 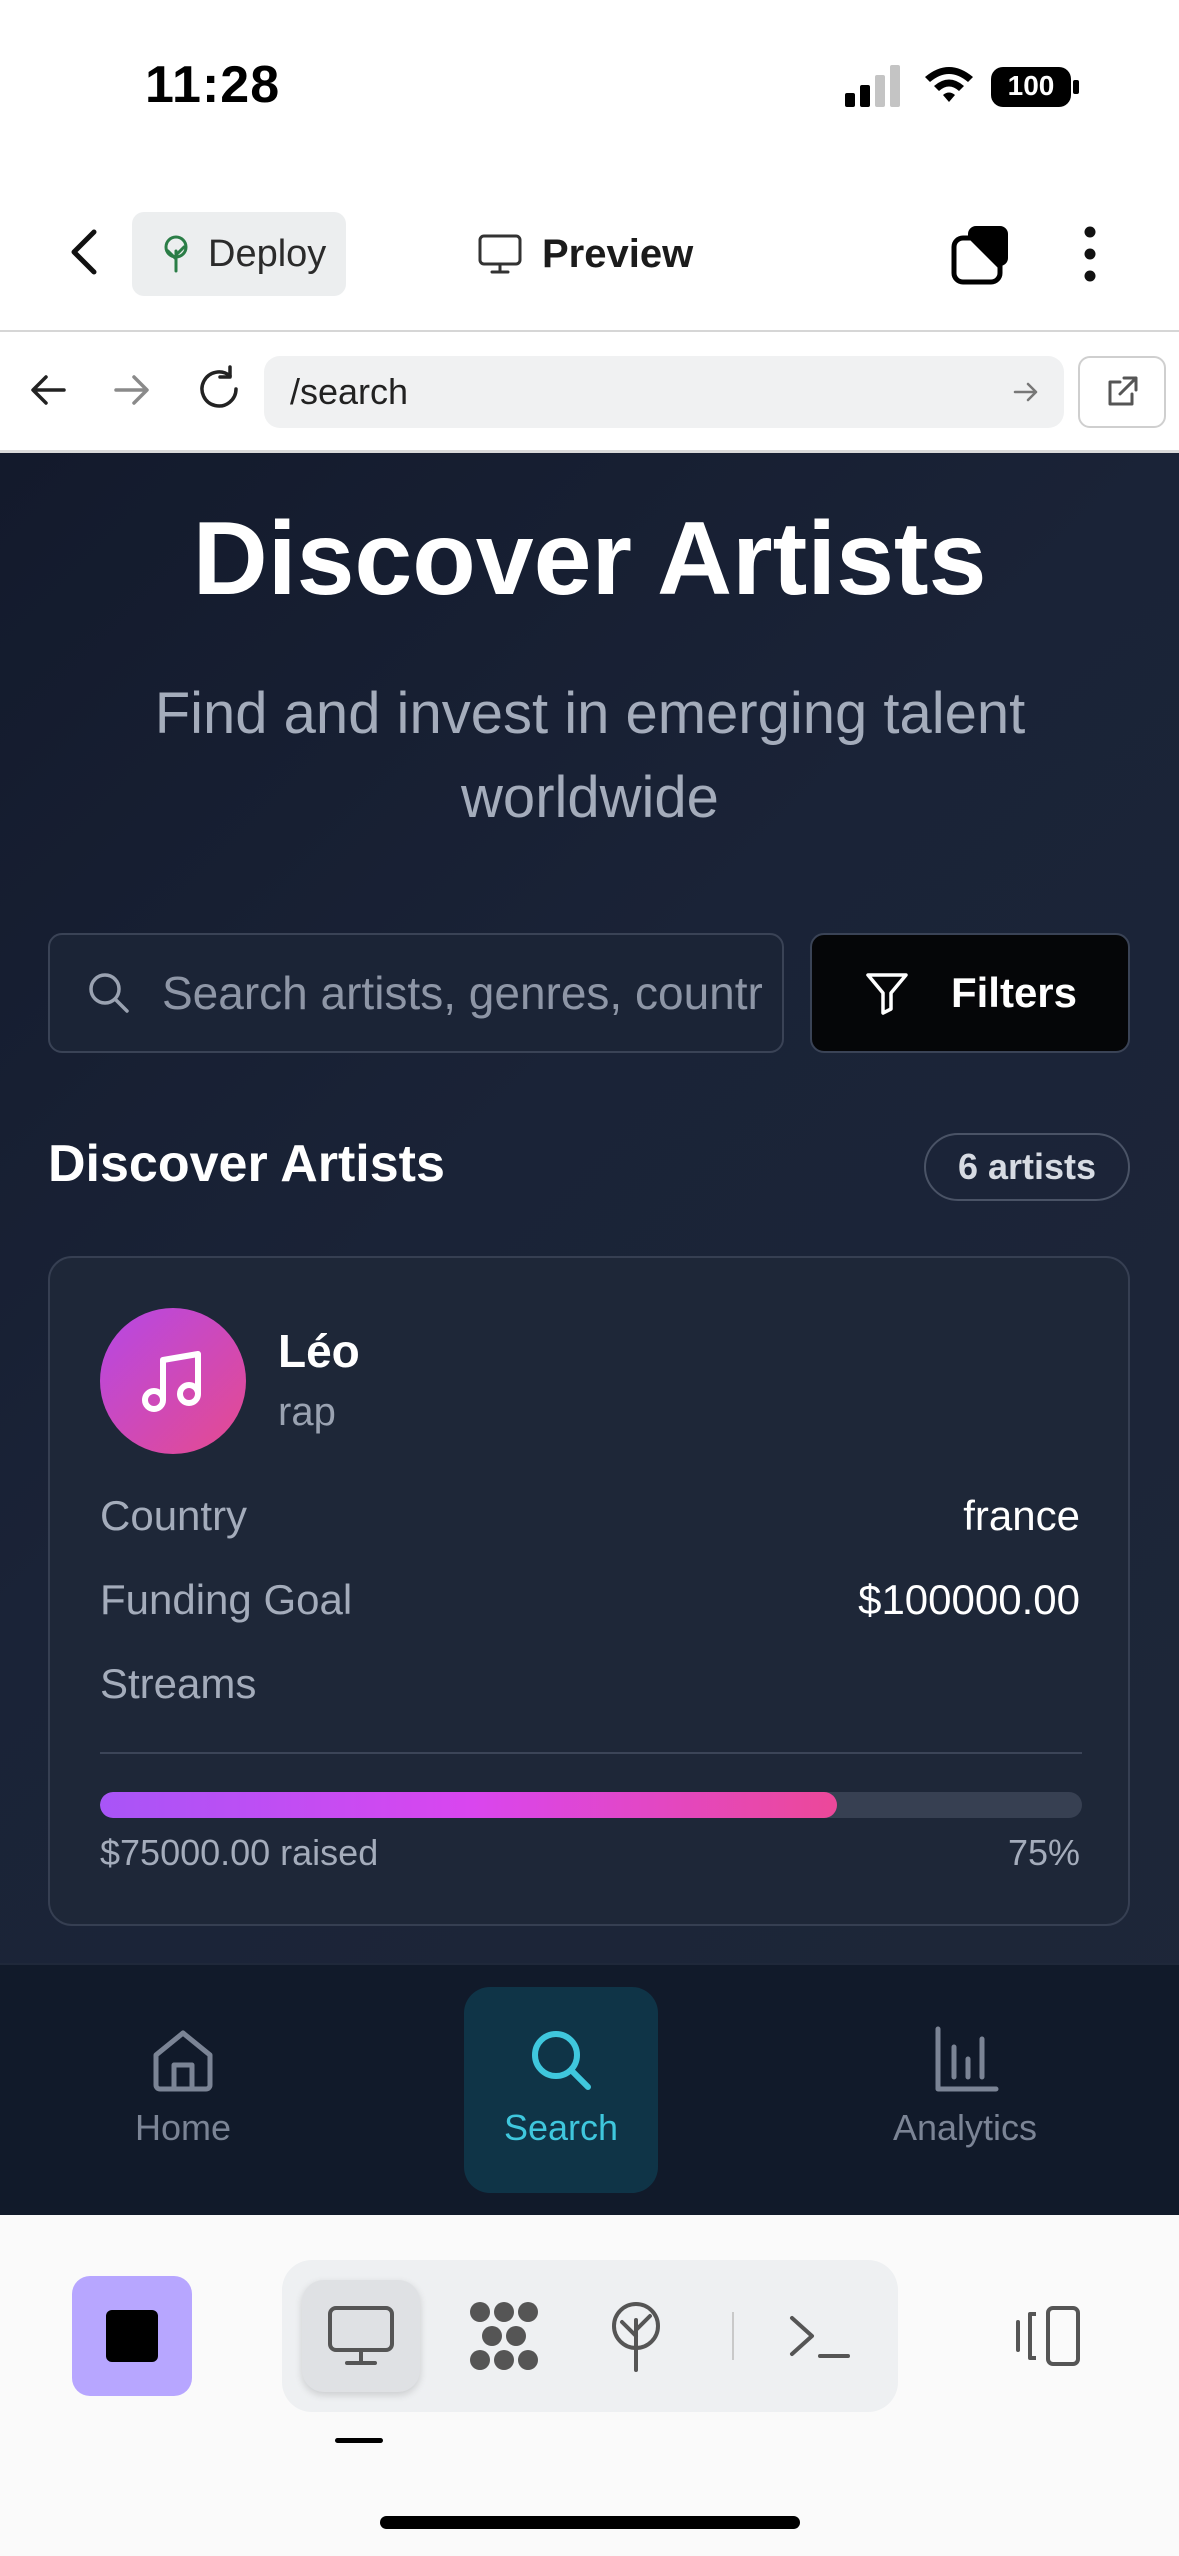 I want to click on nav-search: Search, so click(x=561, y=2090).